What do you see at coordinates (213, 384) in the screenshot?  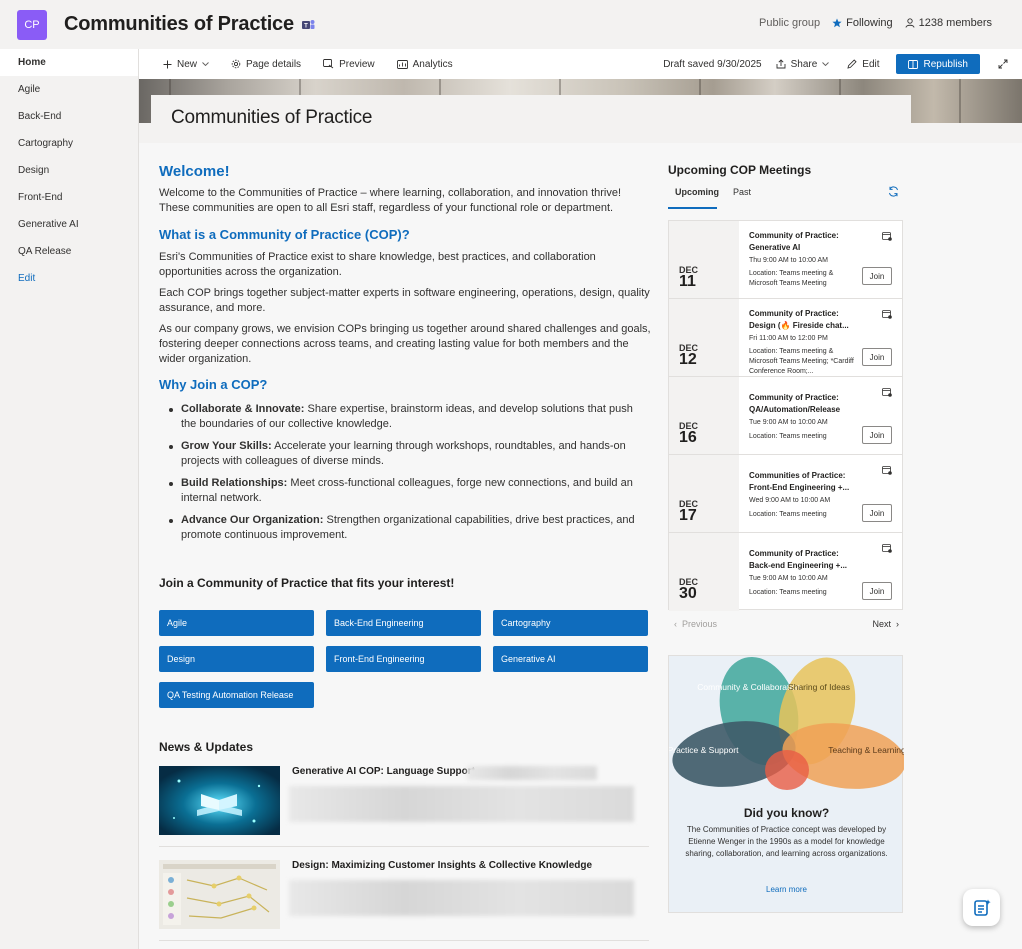 I see `why-heading: Why Join a COP?` at bounding box center [213, 384].